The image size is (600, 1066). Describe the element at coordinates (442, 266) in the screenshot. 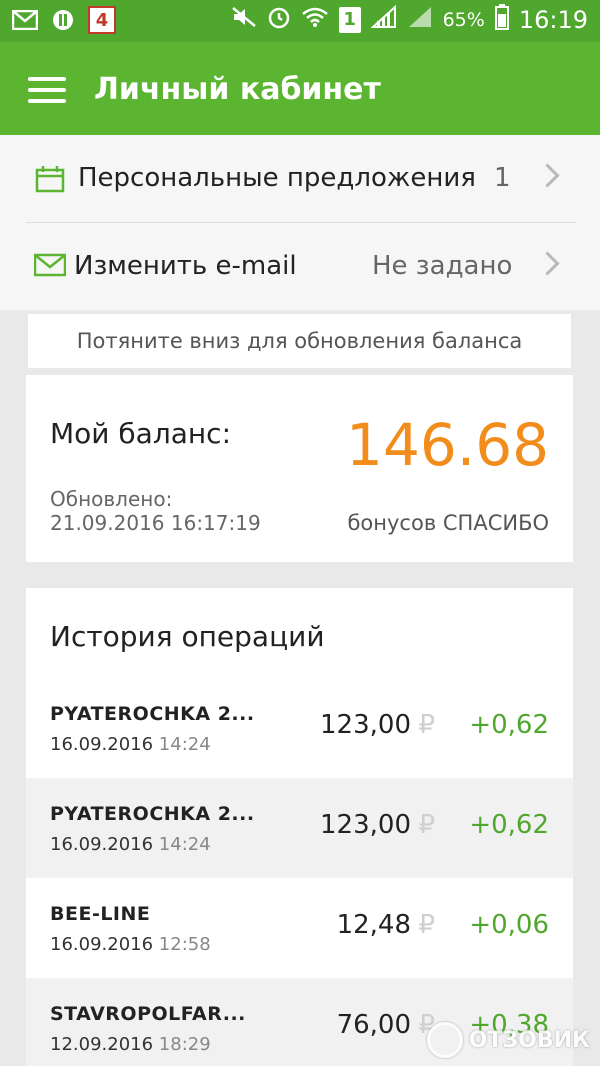

I see `email-value: Не задано` at that location.